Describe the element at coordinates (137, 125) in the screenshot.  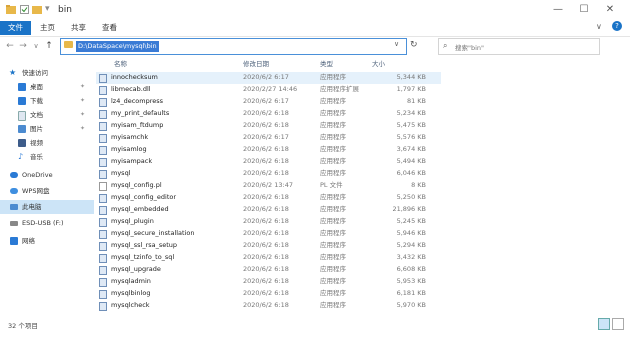
I see `file-name: myisam_ftdump` at that location.